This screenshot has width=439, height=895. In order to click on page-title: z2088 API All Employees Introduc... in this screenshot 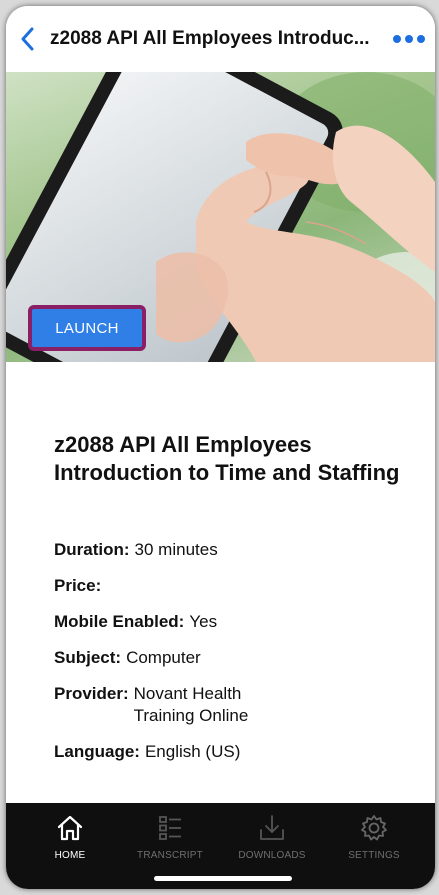, I will do `click(210, 38)`.